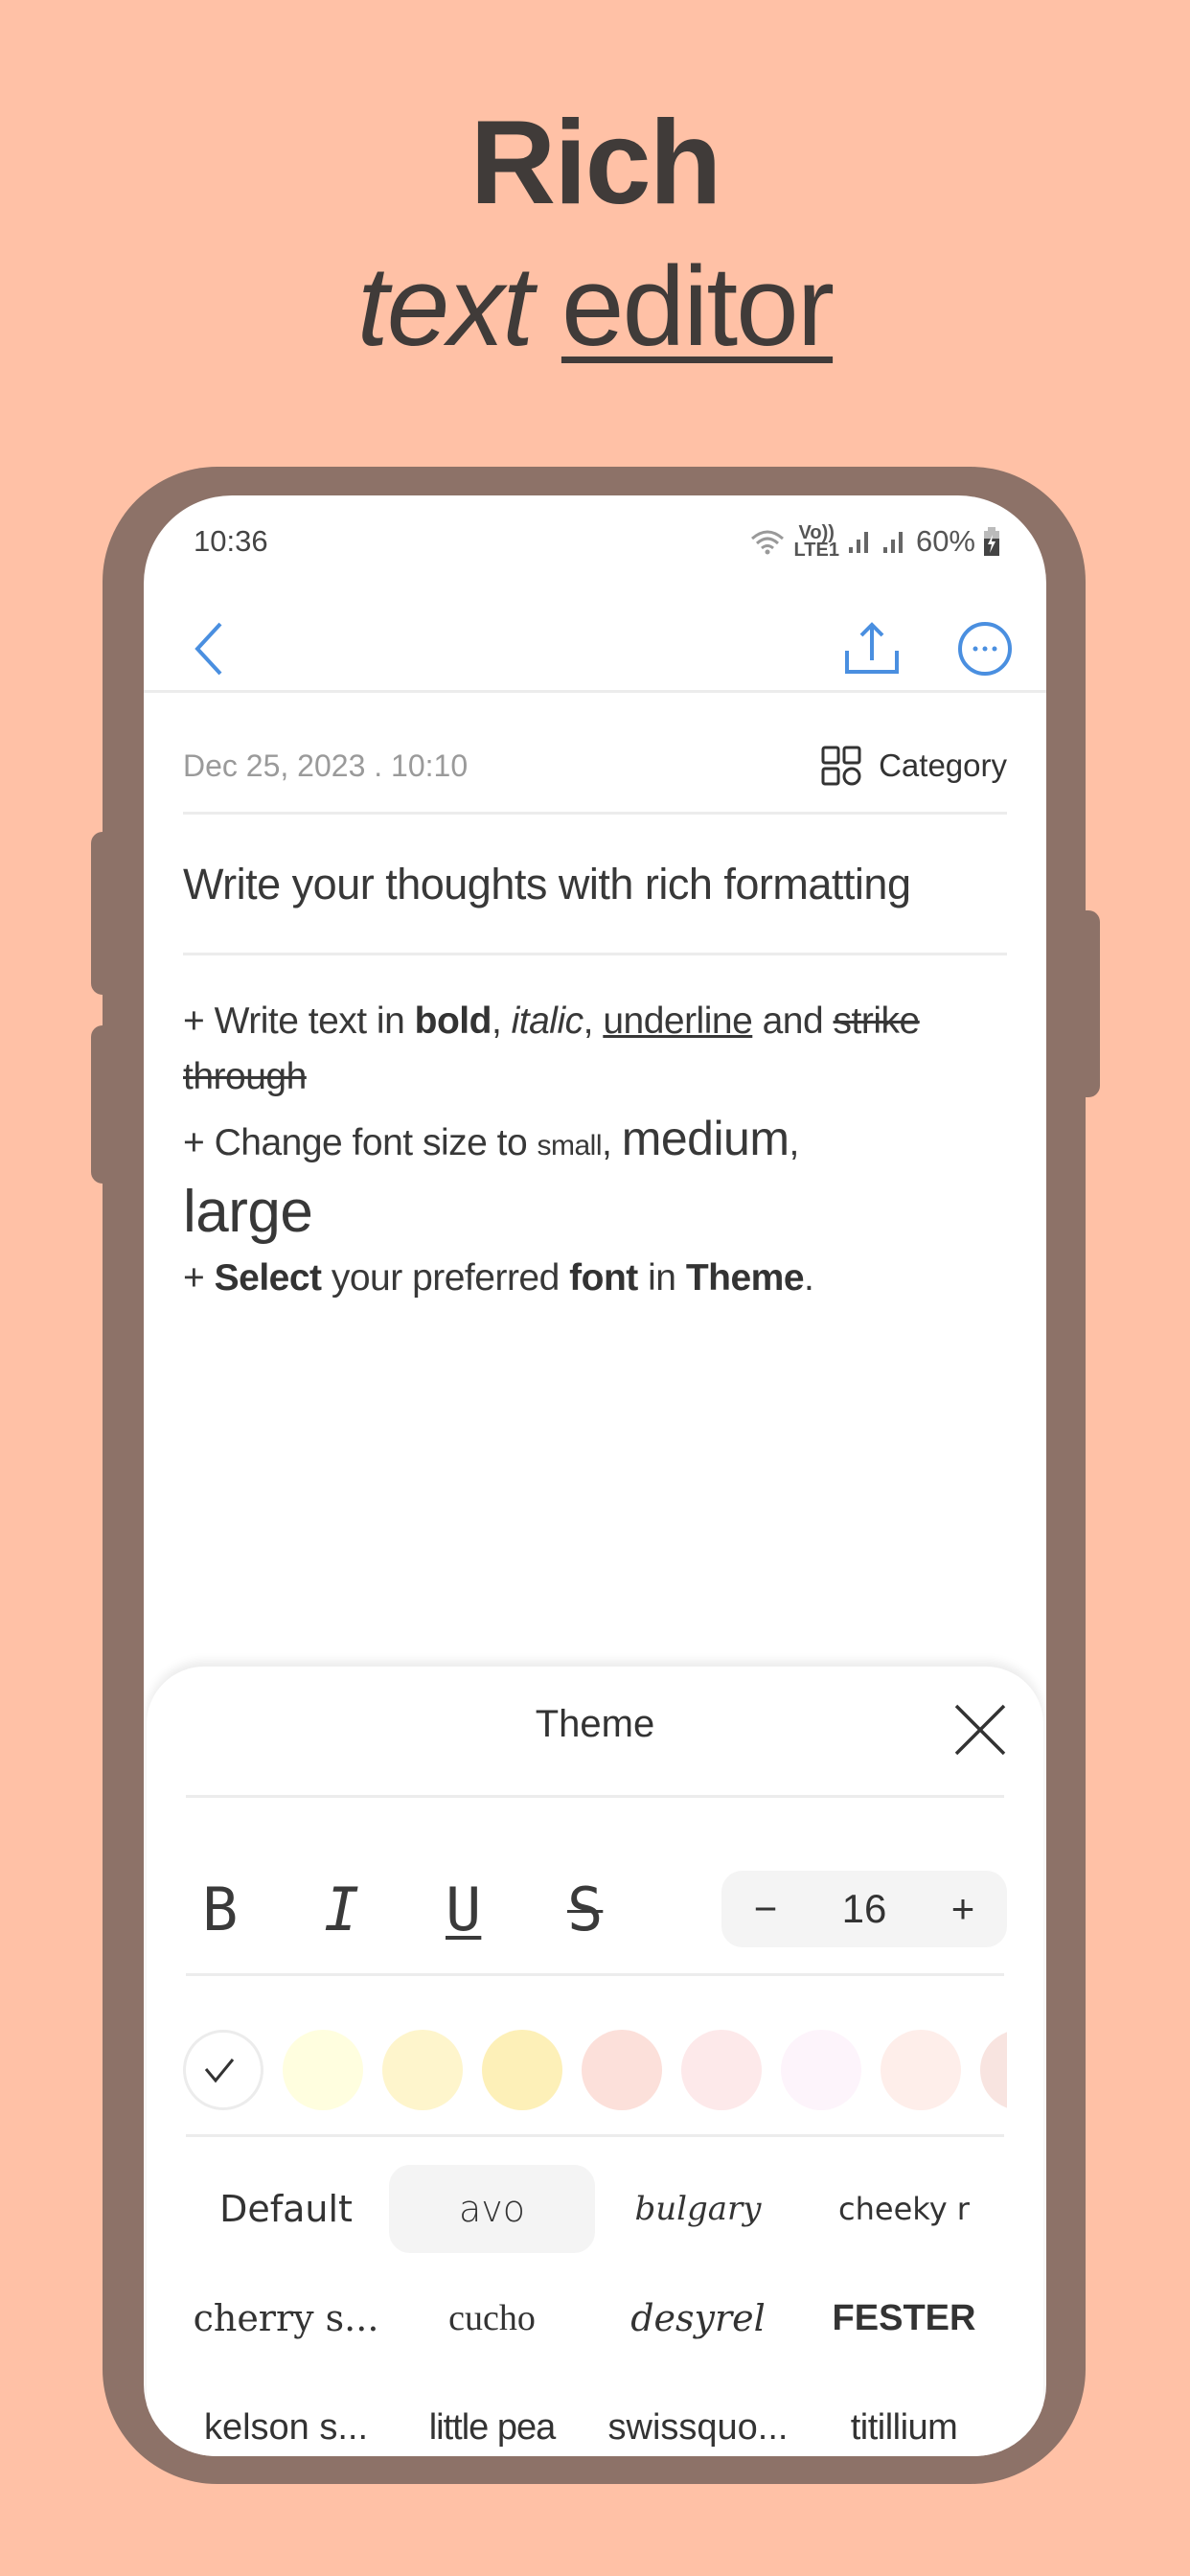 This screenshot has height=2576, width=1190. I want to click on bold-button: B, so click(244, 1909).